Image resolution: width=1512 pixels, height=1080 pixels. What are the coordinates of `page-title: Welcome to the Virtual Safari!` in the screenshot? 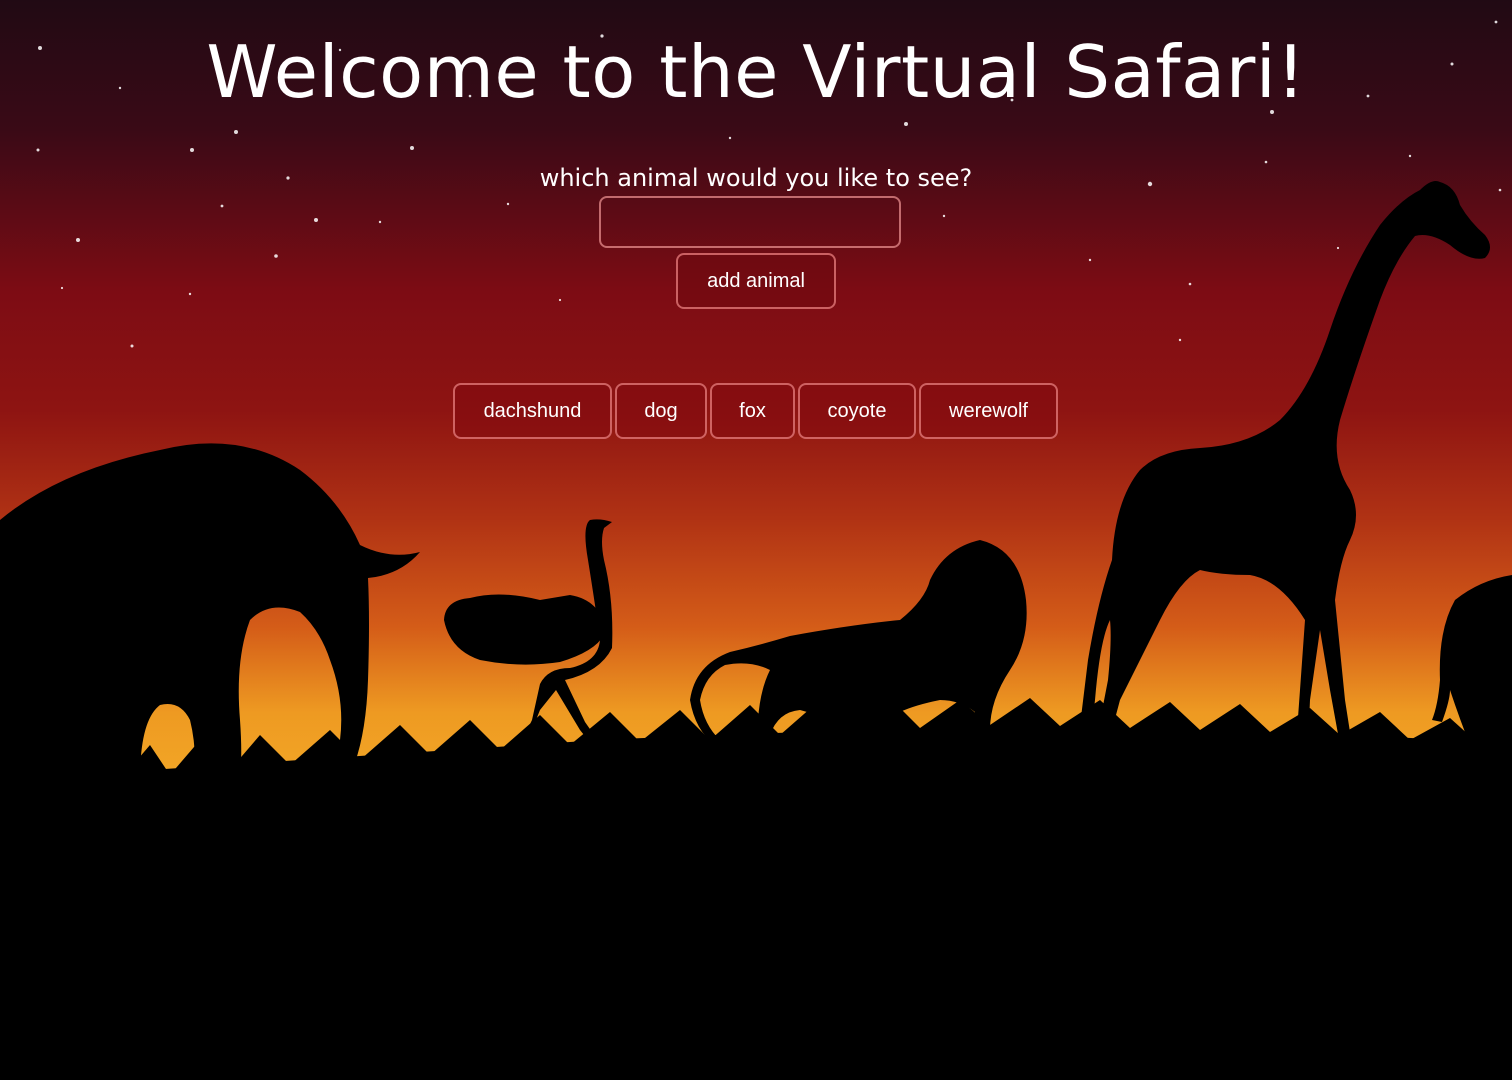 It's located at (756, 72).